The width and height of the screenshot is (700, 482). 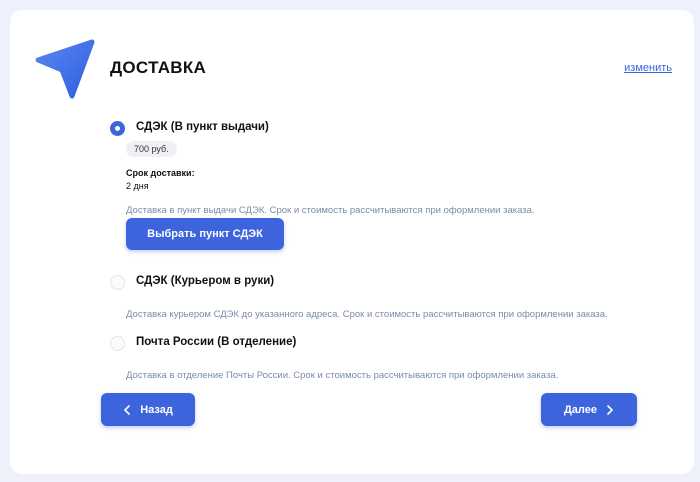 What do you see at coordinates (202, 127) in the screenshot?
I see `option-label: СДЭК (В пункт выдачи)` at bounding box center [202, 127].